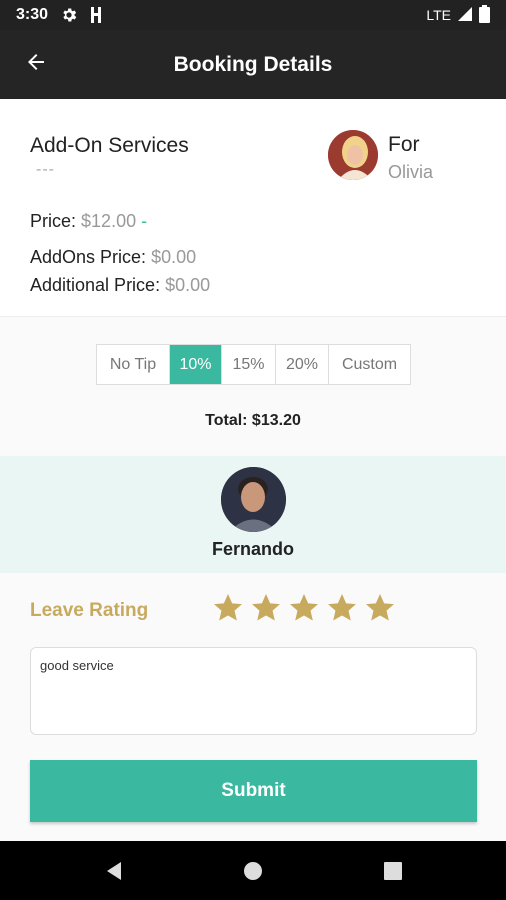 This screenshot has height=900, width=506. What do you see at coordinates (393, 871) in the screenshot?
I see `nav-recents-icon` at bounding box center [393, 871].